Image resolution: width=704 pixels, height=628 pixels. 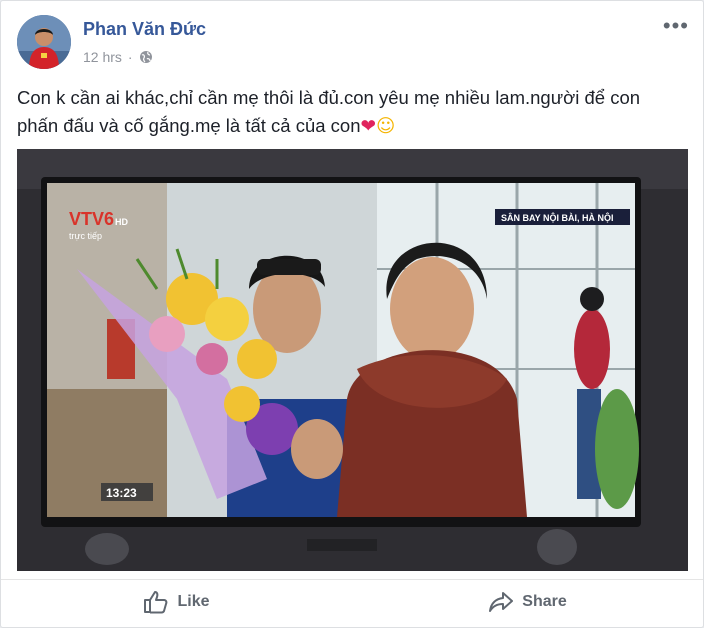 What do you see at coordinates (91, 219) in the screenshot?
I see `channel-logo-text: VTV6` at bounding box center [91, 219].